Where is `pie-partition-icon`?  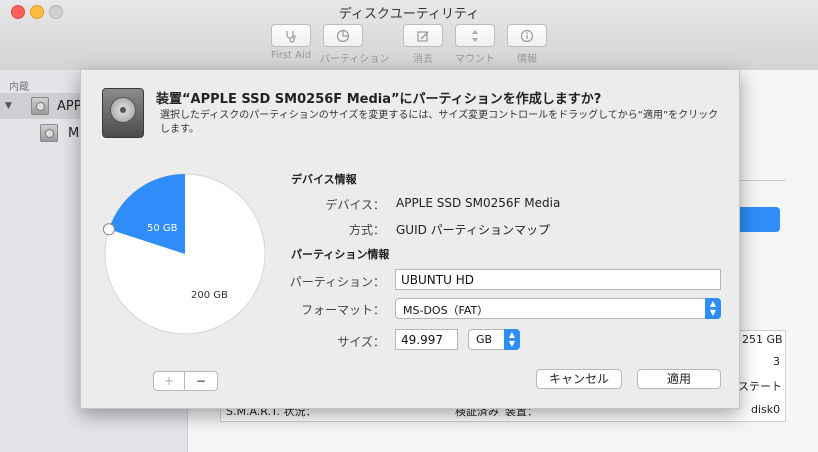 pie-partition-icon is located at coordinates (343, 35).